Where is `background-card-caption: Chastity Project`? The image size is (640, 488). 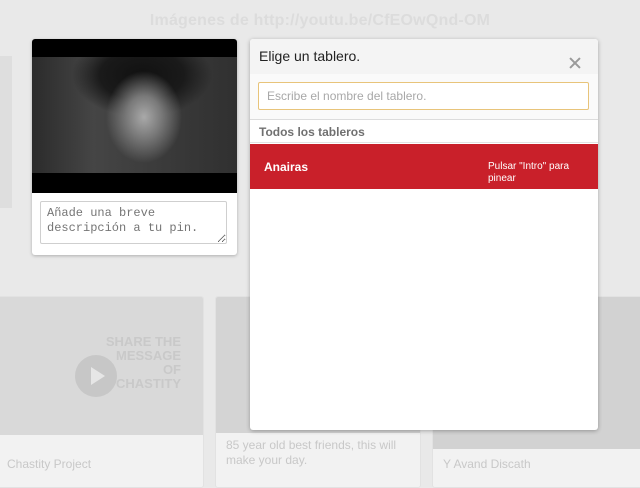
background-card-caption: Chastity Project is located at coordinates (49, 464).